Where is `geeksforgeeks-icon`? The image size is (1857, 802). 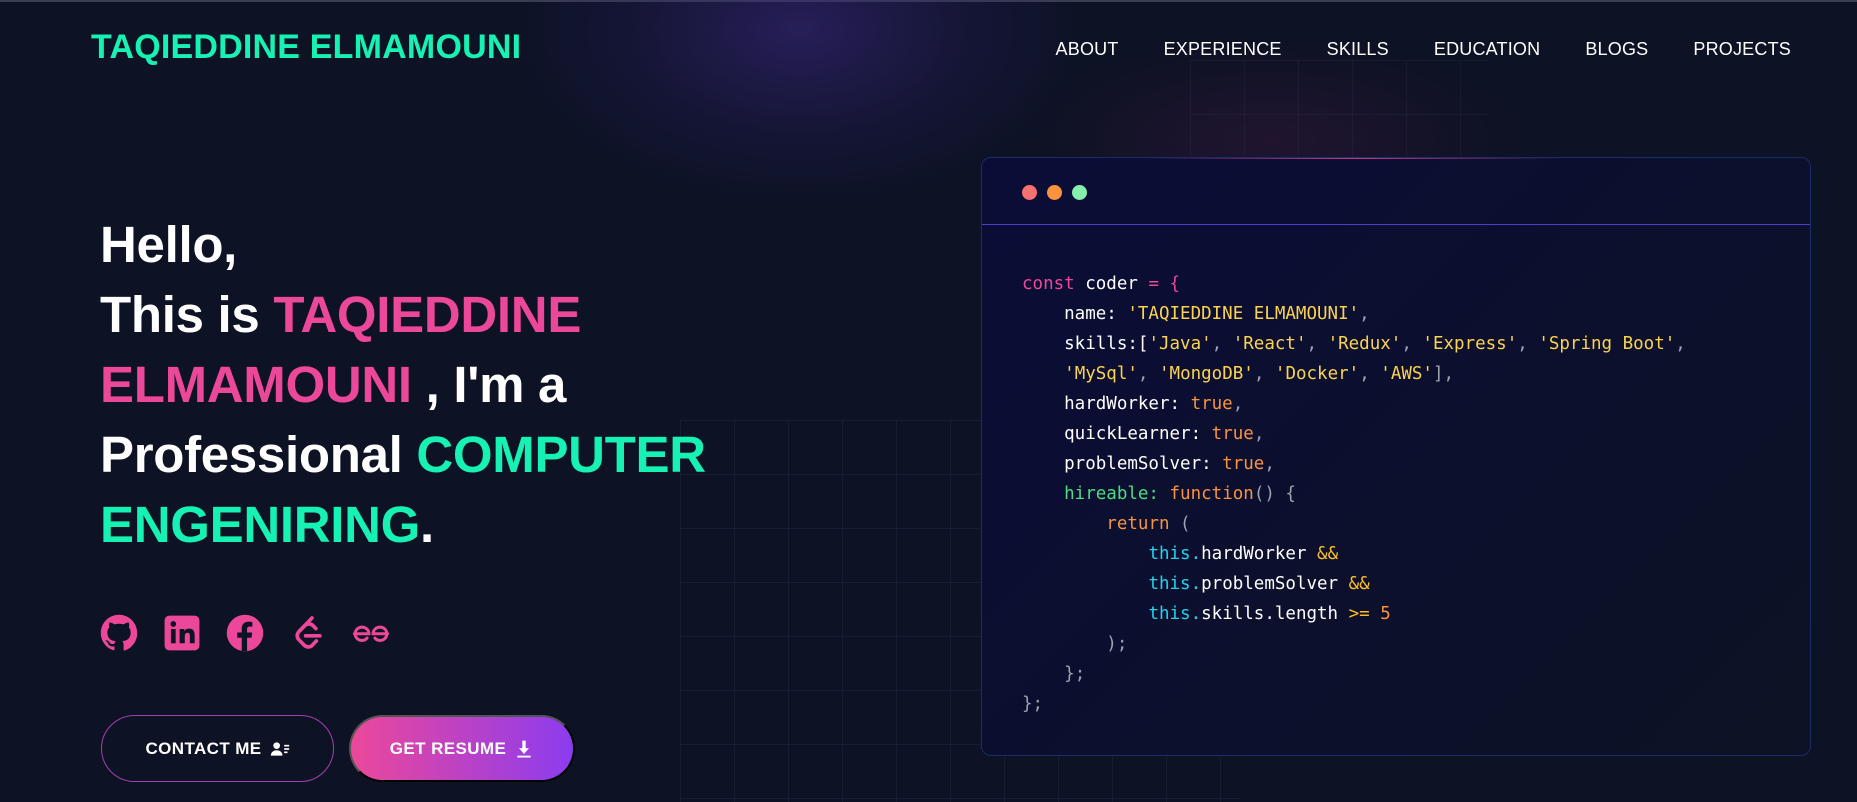
geeksforgeeks-icon is located at coordinates (371, 633).